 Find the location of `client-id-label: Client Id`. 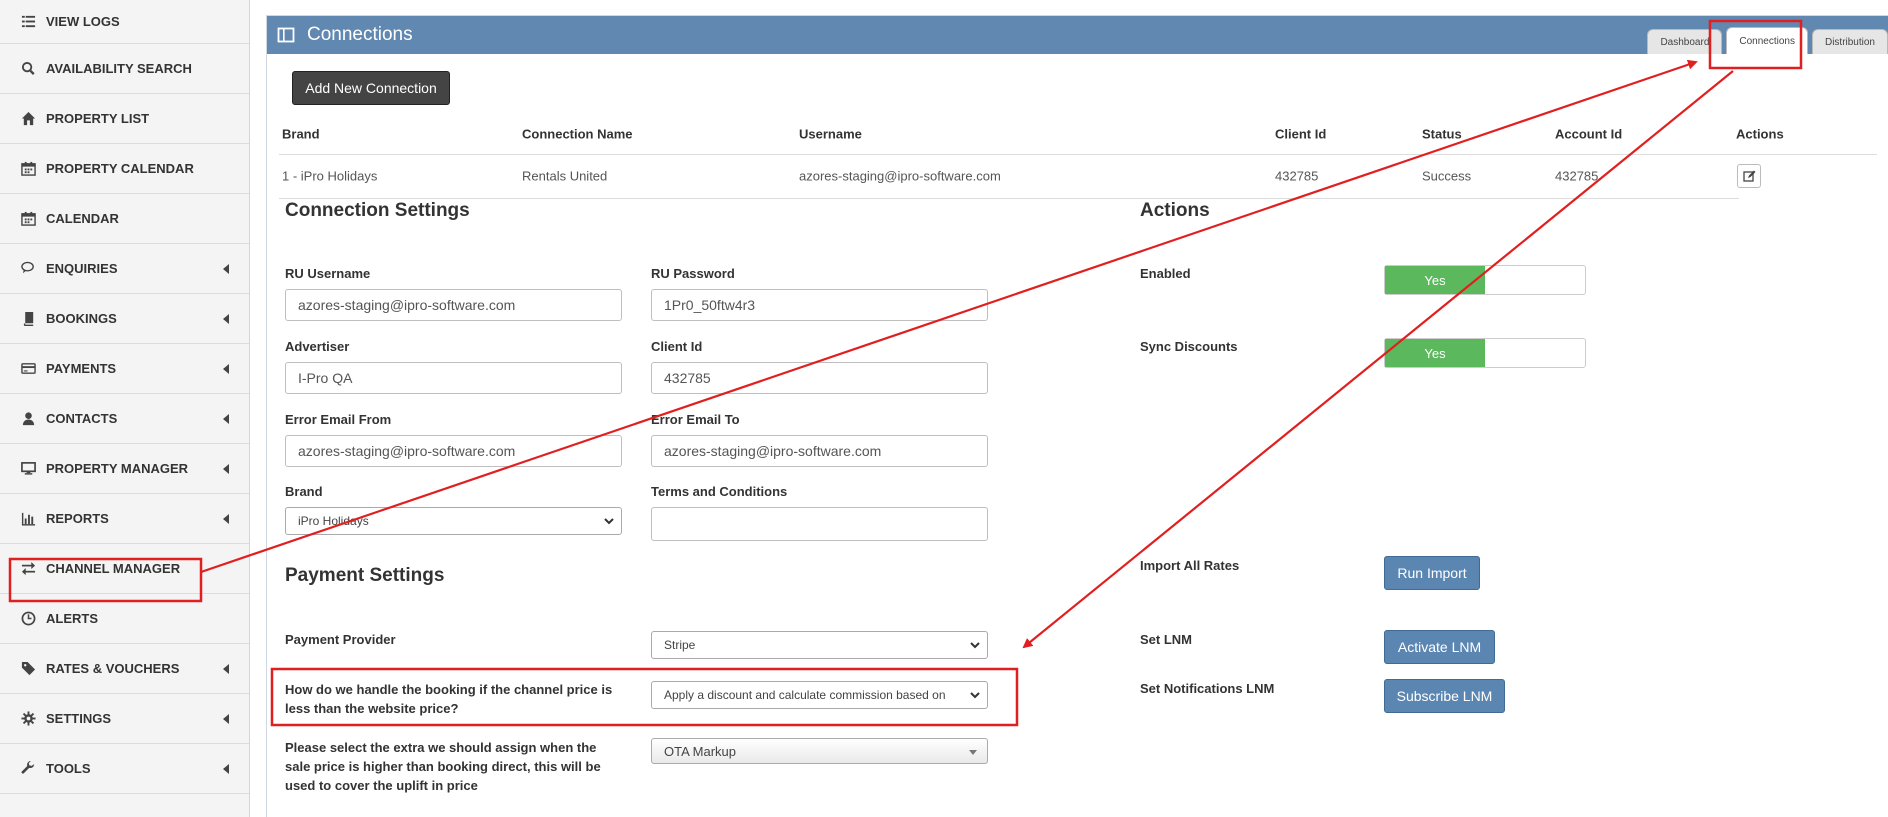

client-id-label: Client Id is located at coordinates (677, 346).